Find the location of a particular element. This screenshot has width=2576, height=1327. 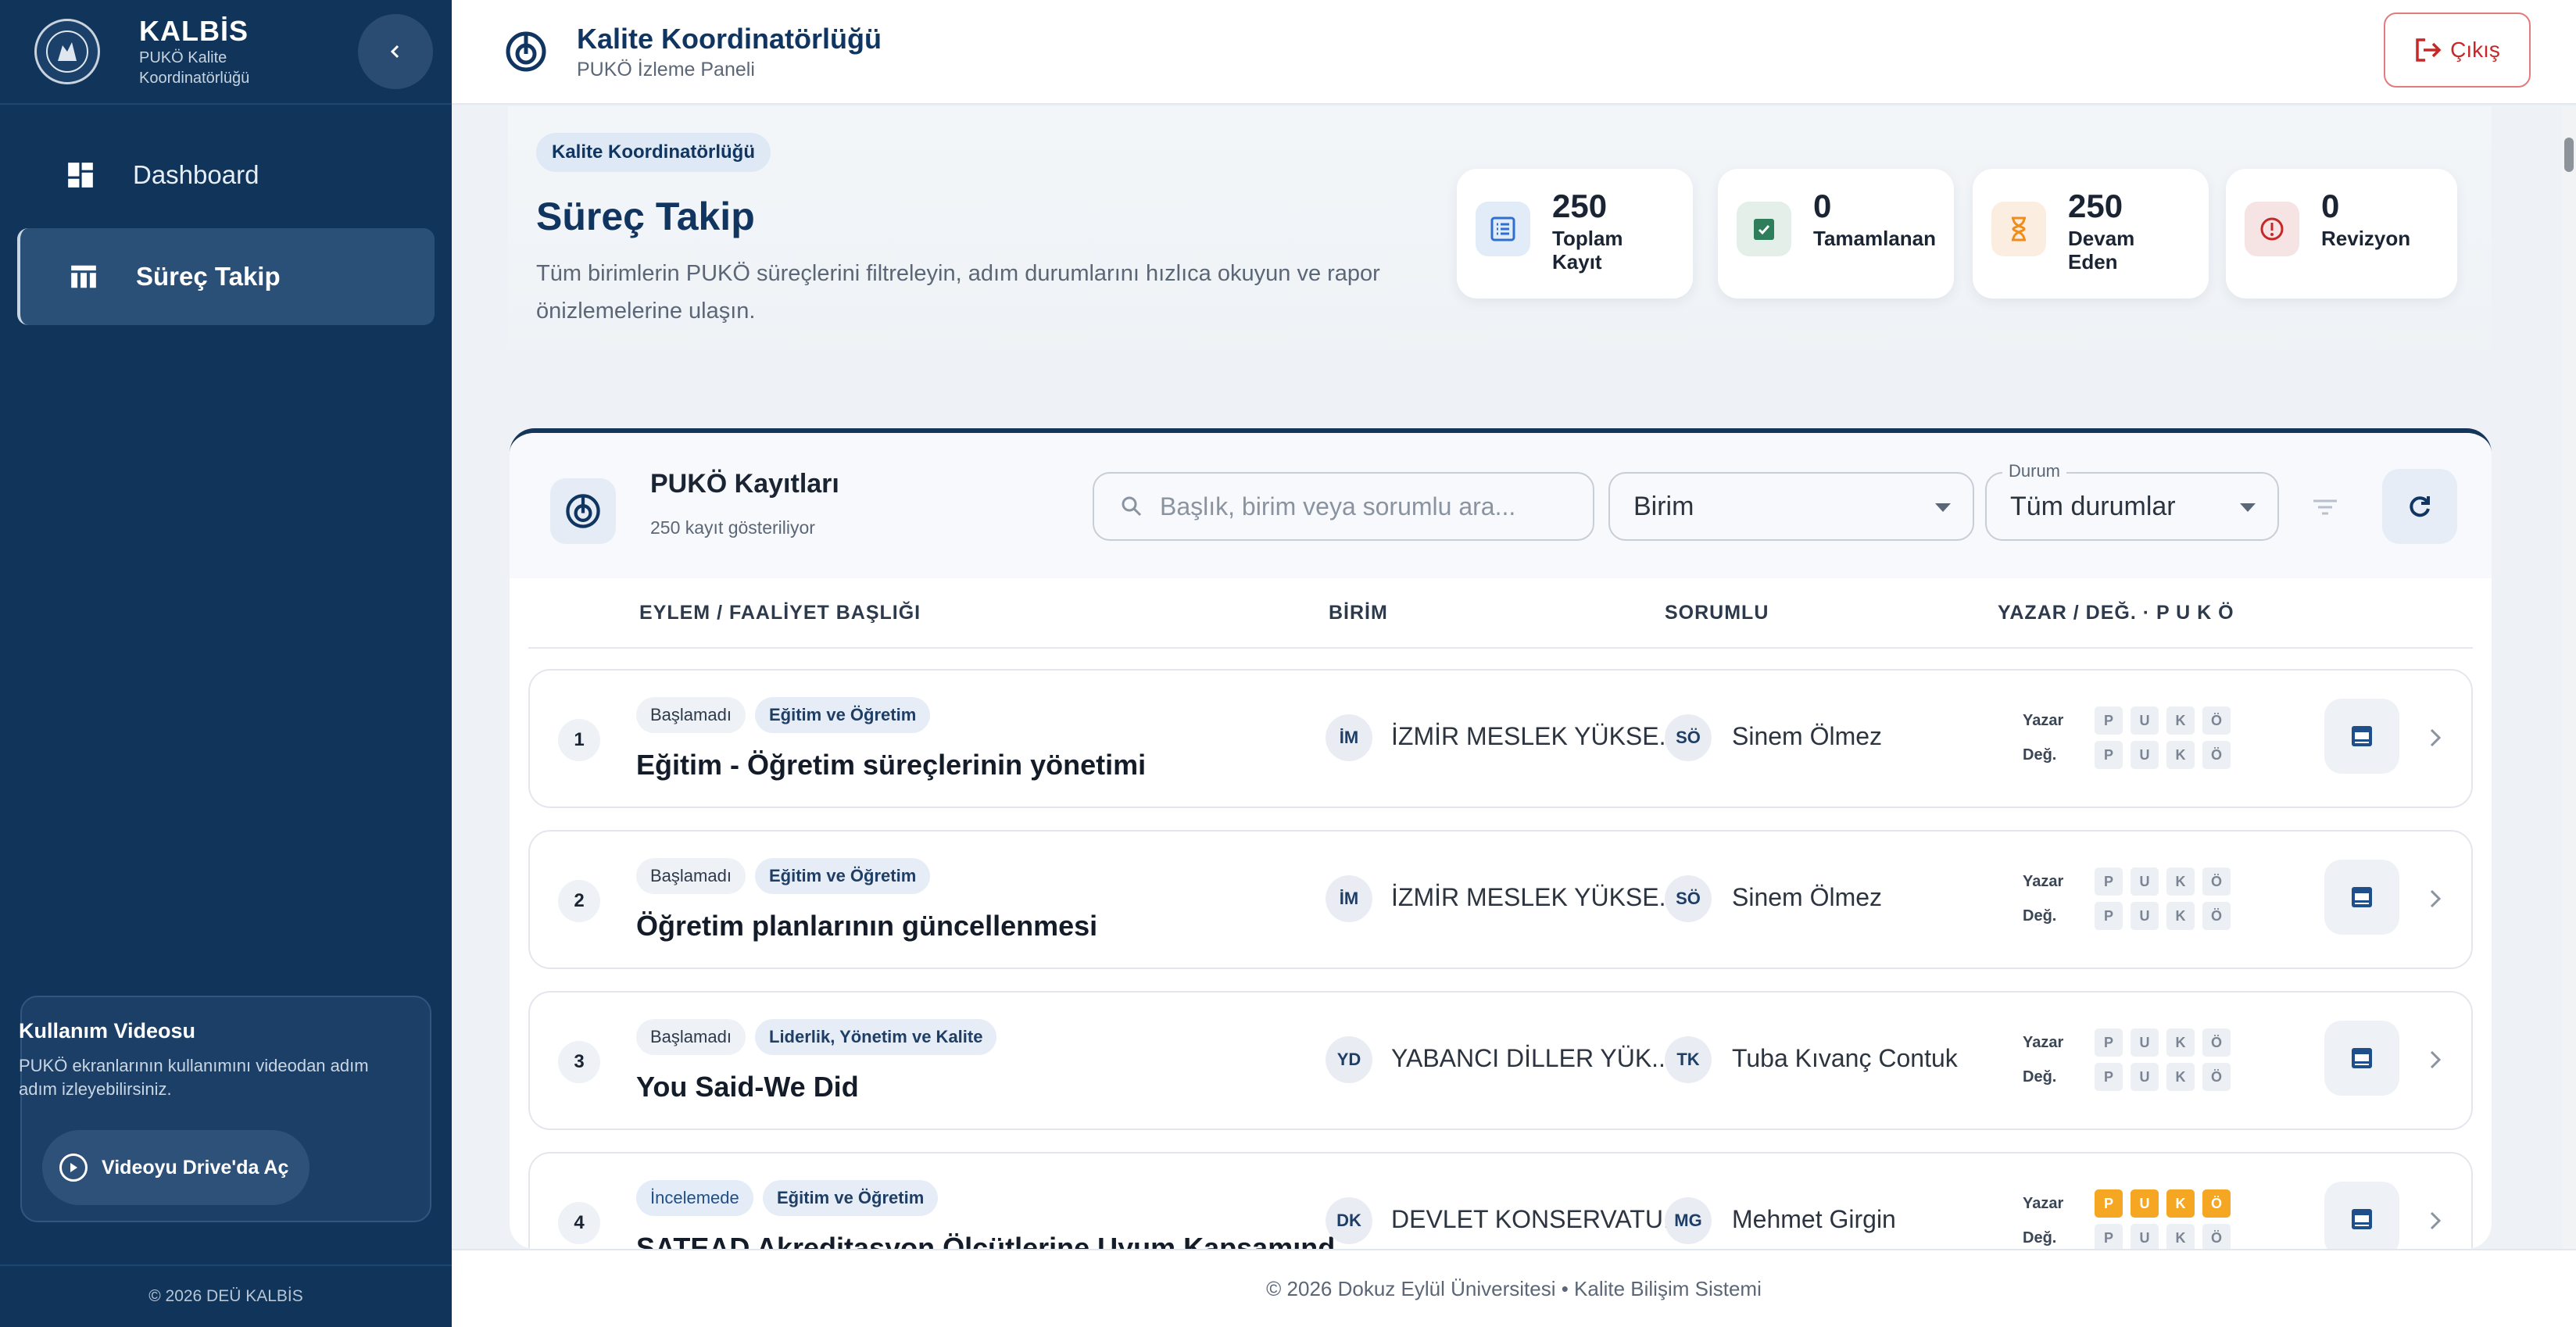

status-select: Durum Tüm durumlar is located at coordinates (2132, 501).